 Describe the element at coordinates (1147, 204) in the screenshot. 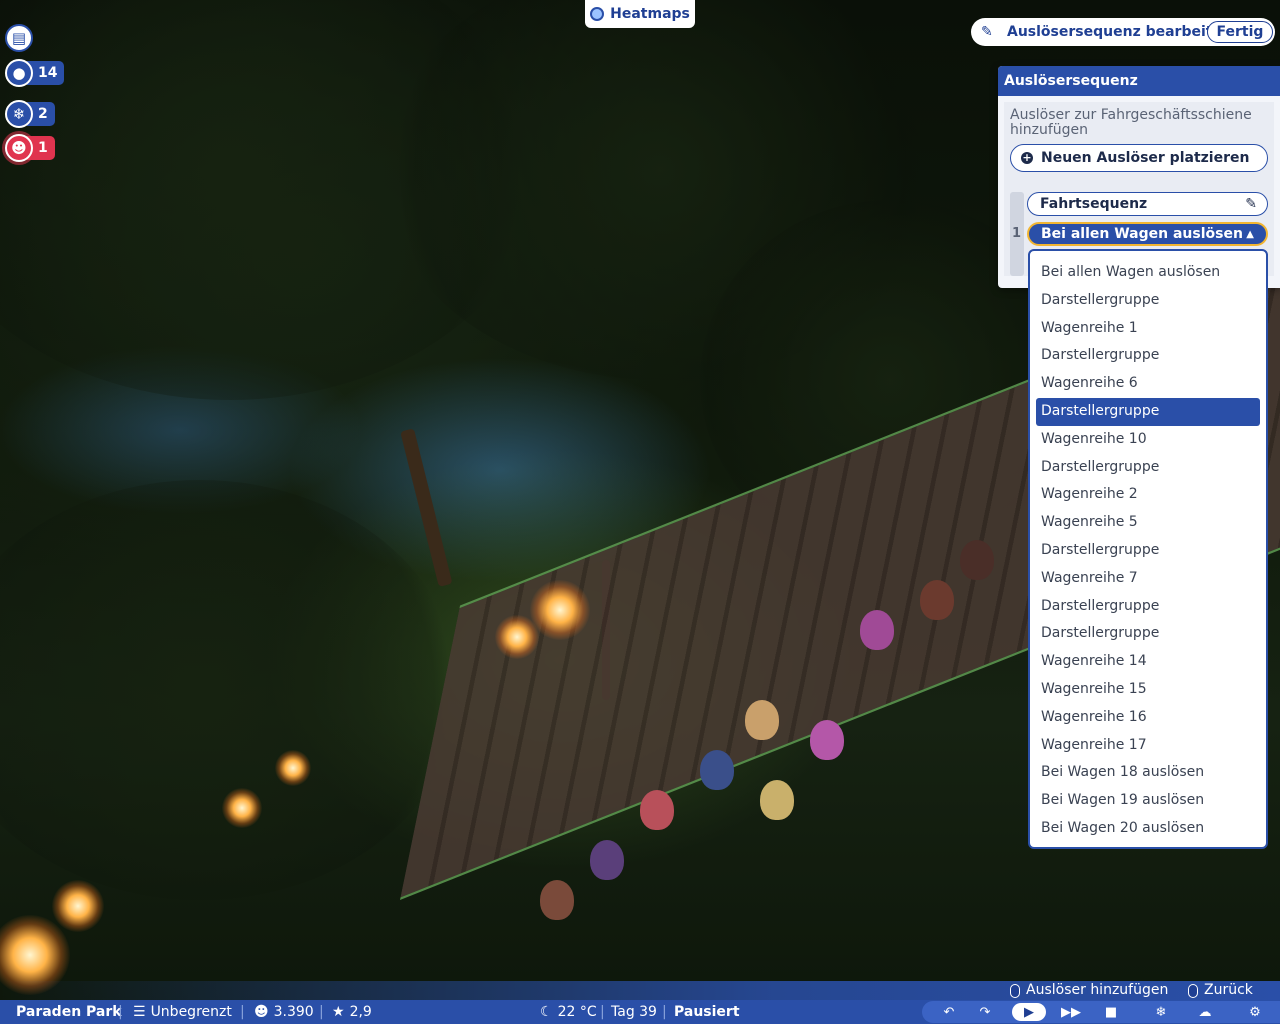

I see `sequence-name-field: Fahrtsequenz ✎` at that location.